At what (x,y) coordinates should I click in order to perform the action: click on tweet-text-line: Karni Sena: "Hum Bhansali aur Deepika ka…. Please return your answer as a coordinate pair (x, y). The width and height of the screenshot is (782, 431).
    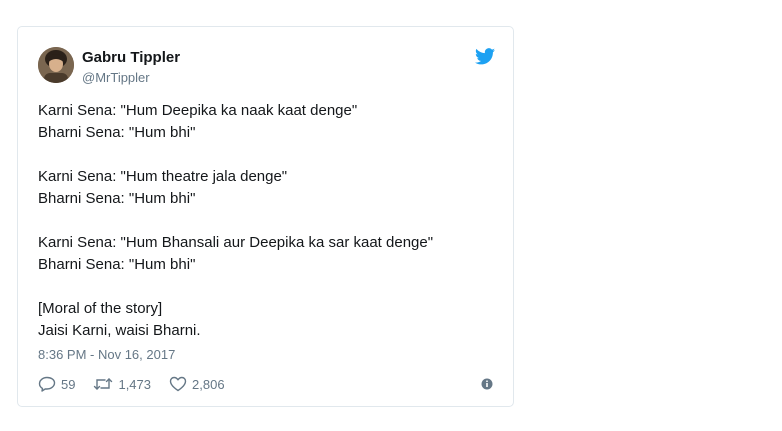
    Looking at the image, I should click on (236, 242).